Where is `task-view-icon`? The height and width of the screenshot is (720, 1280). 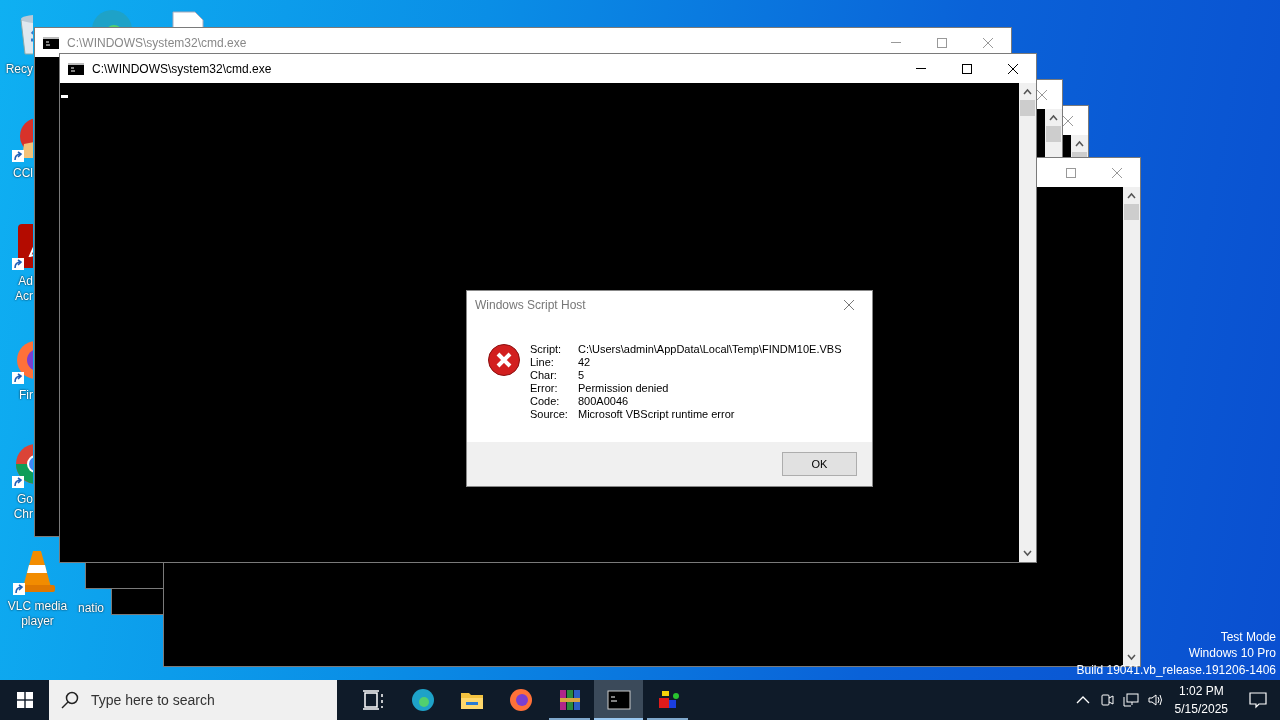 task-view-icon is located at coordinates (373, 700).